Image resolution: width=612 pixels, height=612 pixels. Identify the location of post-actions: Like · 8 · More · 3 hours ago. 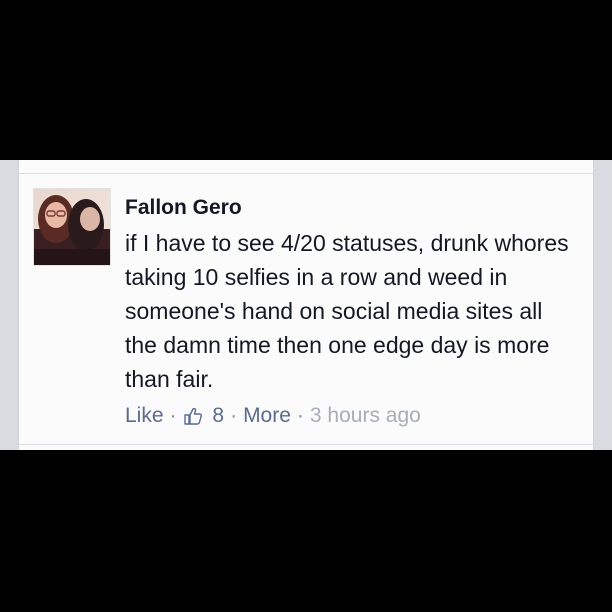
(273, 416).